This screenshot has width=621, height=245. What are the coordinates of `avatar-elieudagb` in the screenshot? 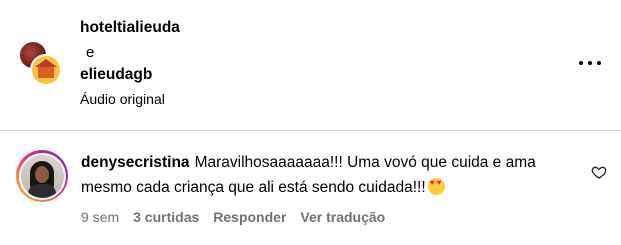 It's located at (46, 70).